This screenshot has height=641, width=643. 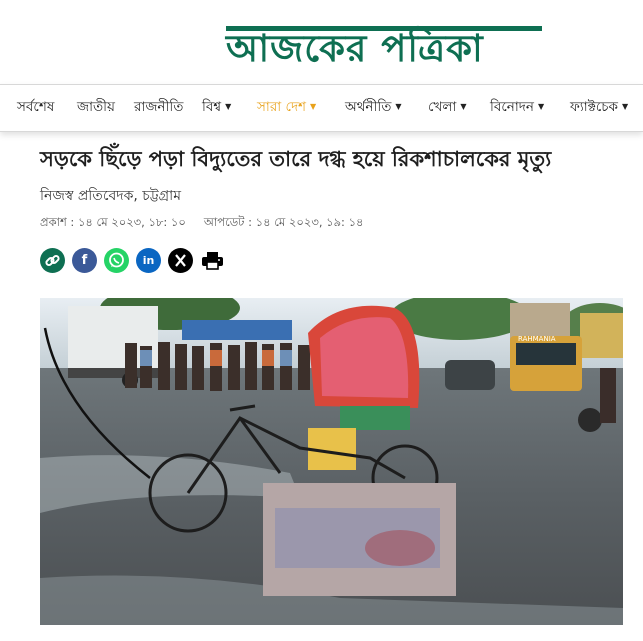 What do you see at coordinates (110, 196) in the screenshot?
I see `article-byline: নিজস্ব প্রতিবেদক, চট্টগ্রাম` at bounding box center [110, 196].